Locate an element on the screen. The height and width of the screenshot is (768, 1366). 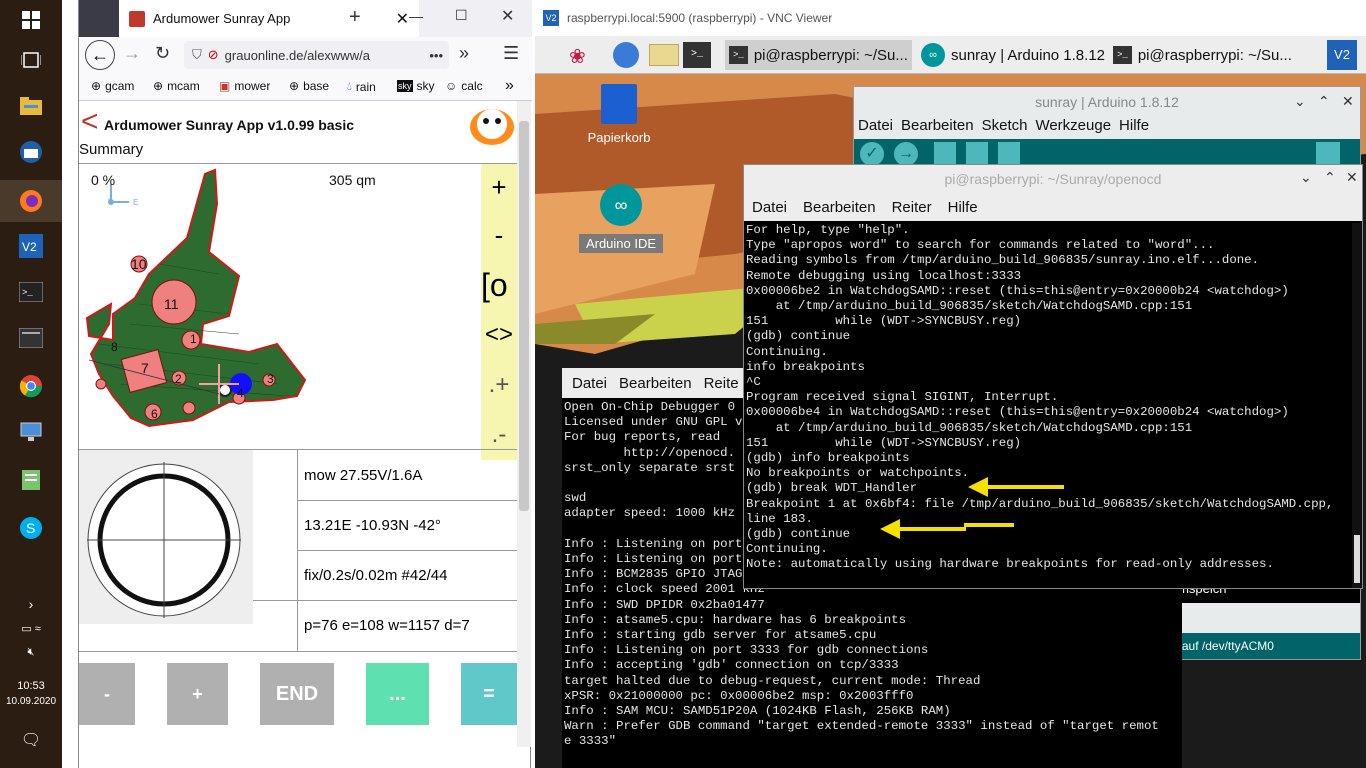
gdb-scrollbar is located at coordinates (1357, 405).